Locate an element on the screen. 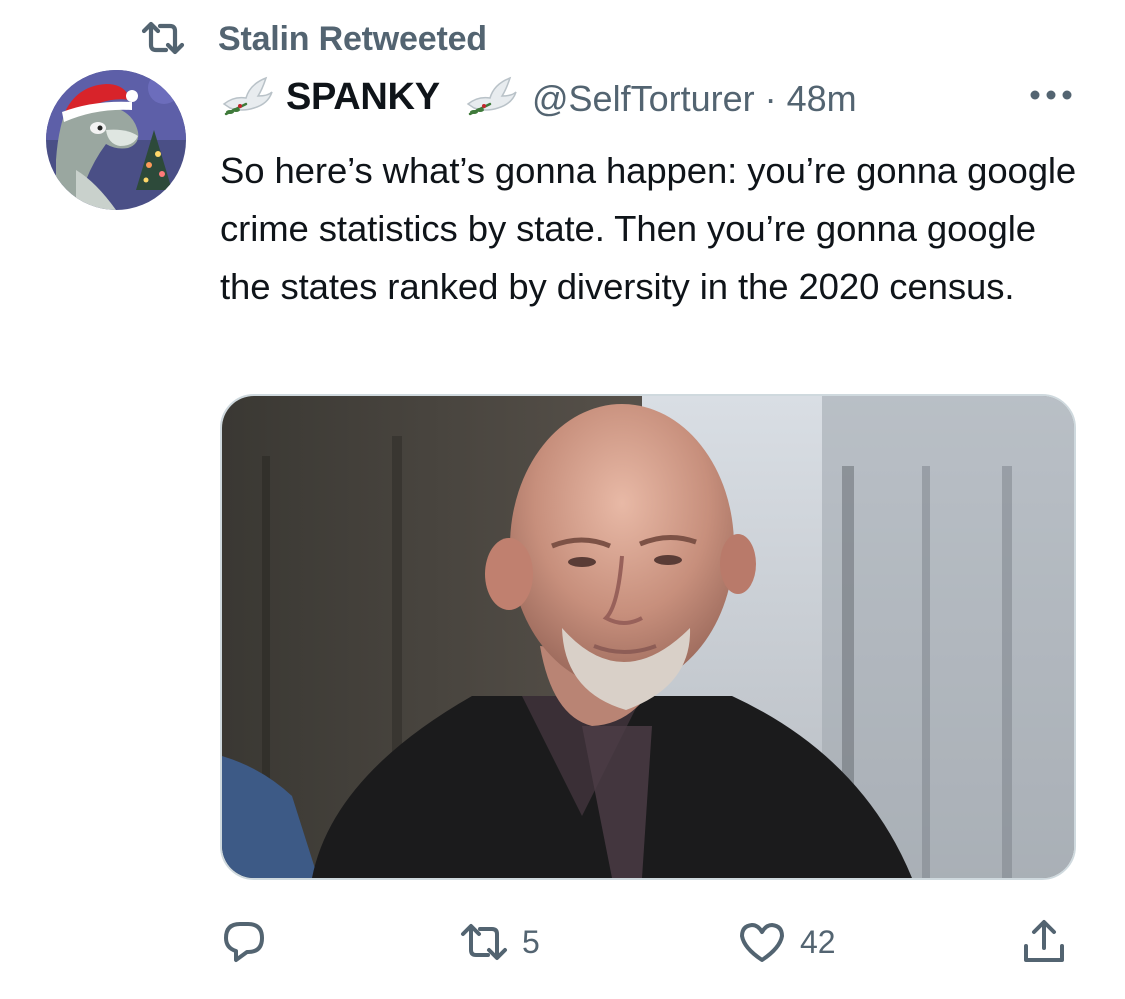  tweet-header: SPANKY @SelfTorturer · 48m is located at coordinates (650, 98).